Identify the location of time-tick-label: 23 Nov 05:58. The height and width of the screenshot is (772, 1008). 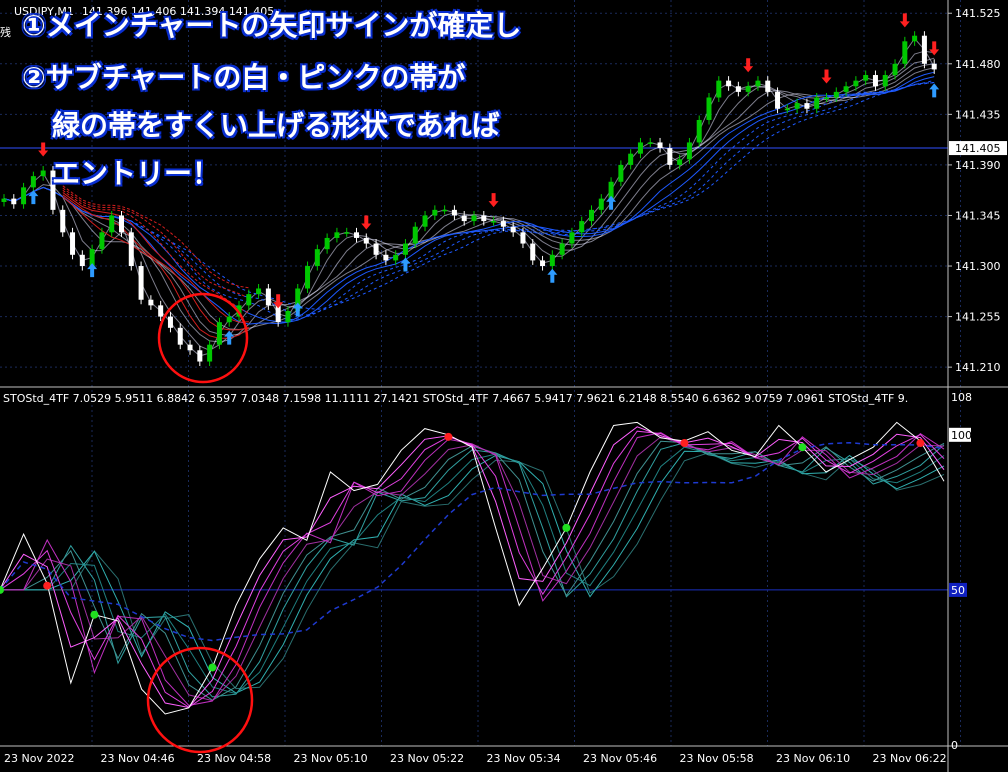
(717, 758).